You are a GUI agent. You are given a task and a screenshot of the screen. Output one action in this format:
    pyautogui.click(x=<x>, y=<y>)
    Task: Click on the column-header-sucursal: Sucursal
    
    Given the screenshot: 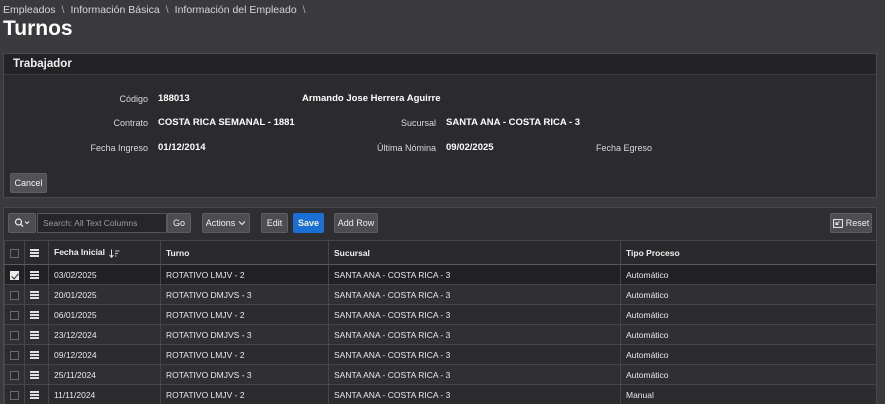 What is the action you would take?
    pyautogui.click(x=474, y=252)
    